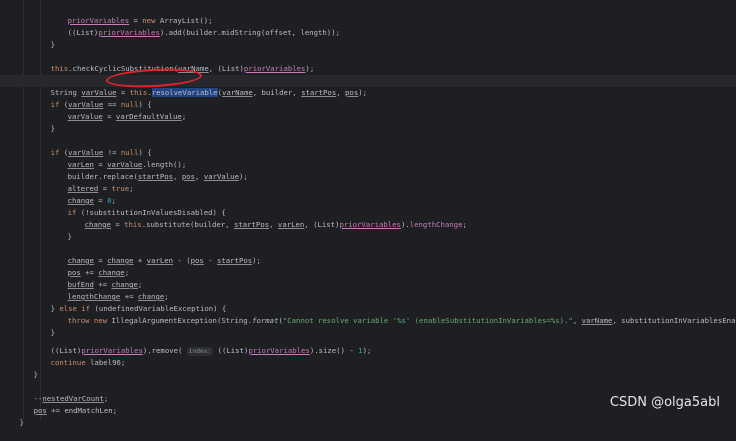 Image resolution: width=736 pixels, height=441 pixels. I want to click on code-line: pos += endMatchLen;, so click(58, 404).